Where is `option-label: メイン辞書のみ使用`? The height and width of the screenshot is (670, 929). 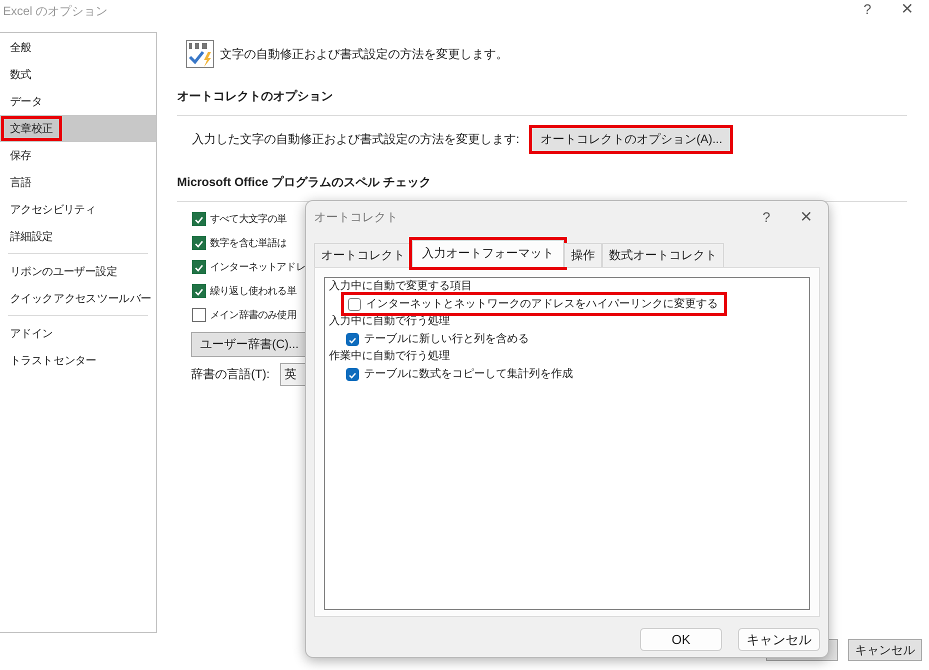 option-label: メイン辞書のみ使用 is located at coordinates (253, 315).